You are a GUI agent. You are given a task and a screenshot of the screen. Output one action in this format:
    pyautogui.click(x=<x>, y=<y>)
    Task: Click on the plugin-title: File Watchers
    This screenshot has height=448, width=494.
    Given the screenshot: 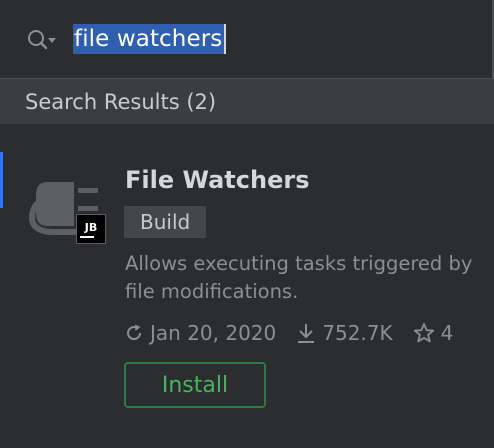 What is the action you would take?
    pyautogui.click(x=217, y=180)
    